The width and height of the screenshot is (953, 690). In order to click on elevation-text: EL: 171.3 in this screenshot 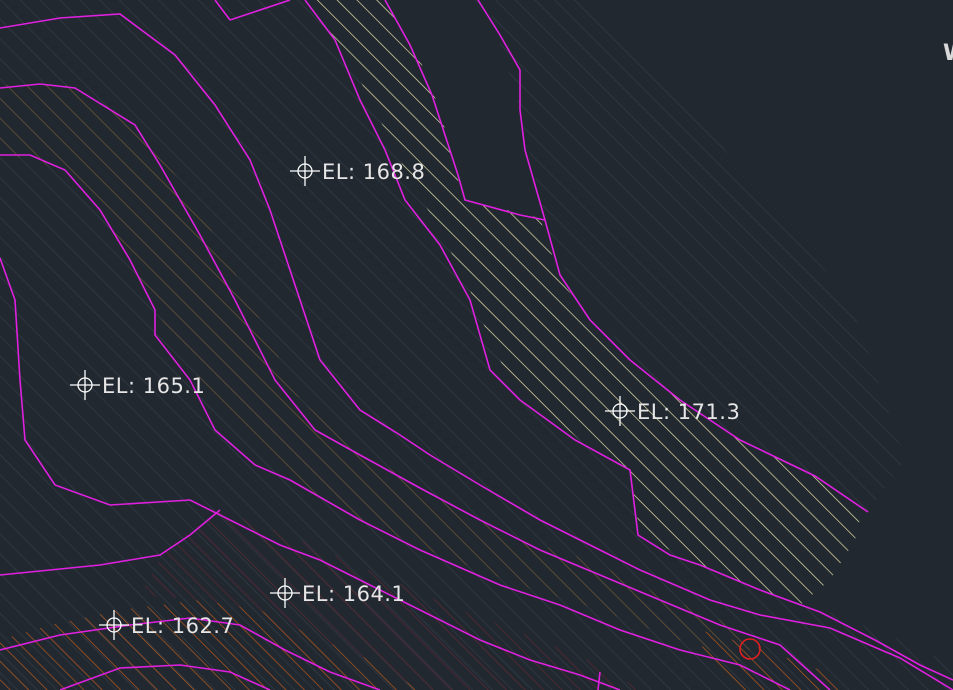, I will do `click(688, 412)`.